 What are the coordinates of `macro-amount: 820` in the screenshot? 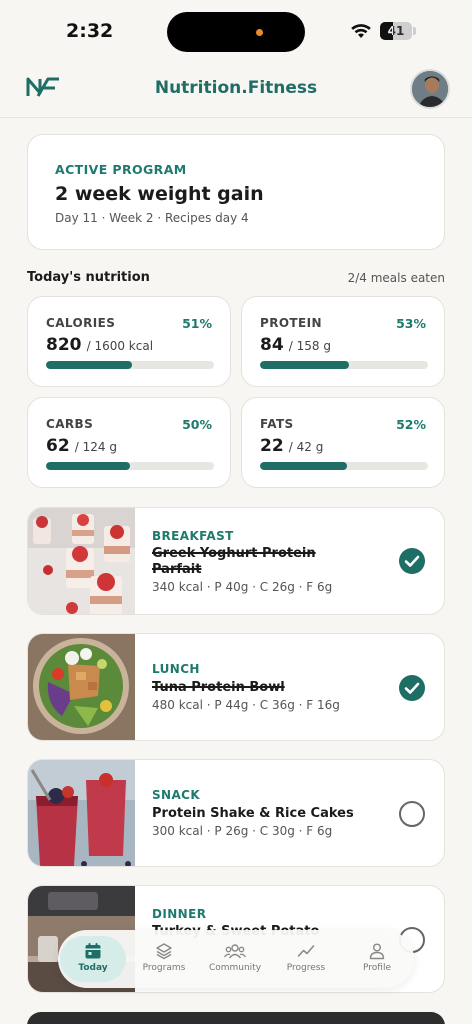 It's located at (64, 345).